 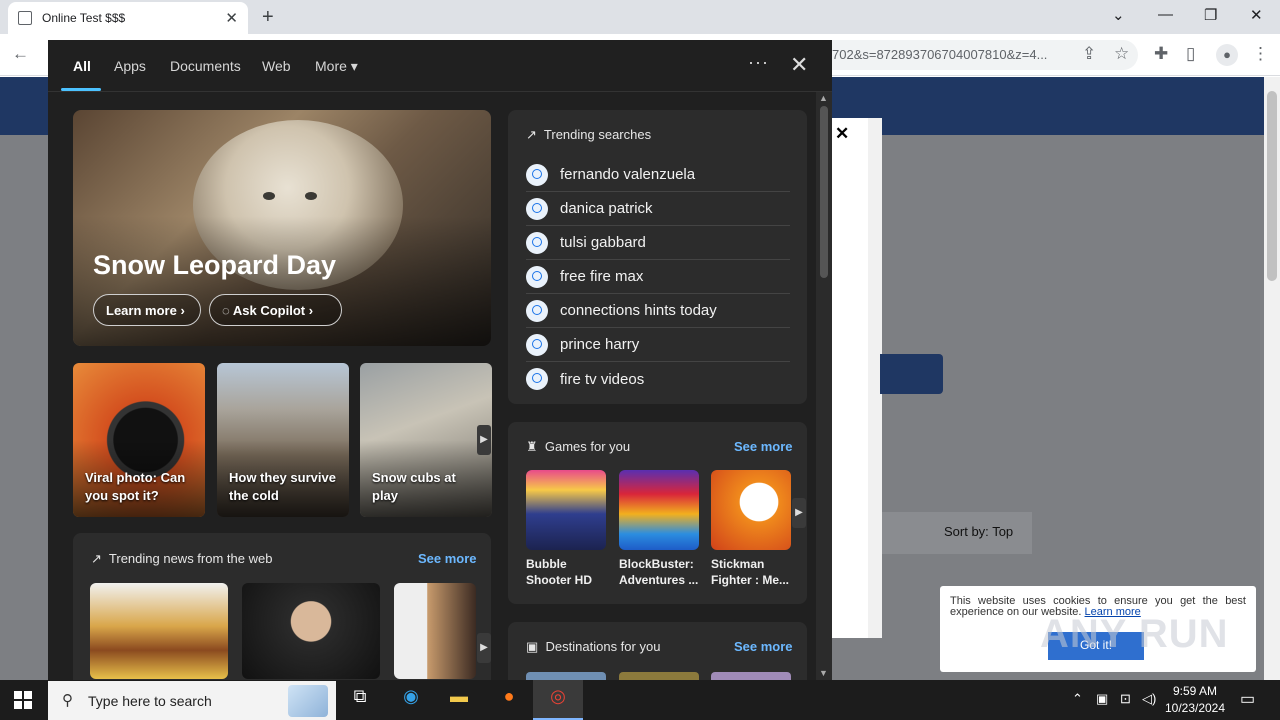 What do you see at coordinates (269, 310) in the screenshot?
I see `ask-copilot-label: Ask Copilot` at bounding box center [269, 310].